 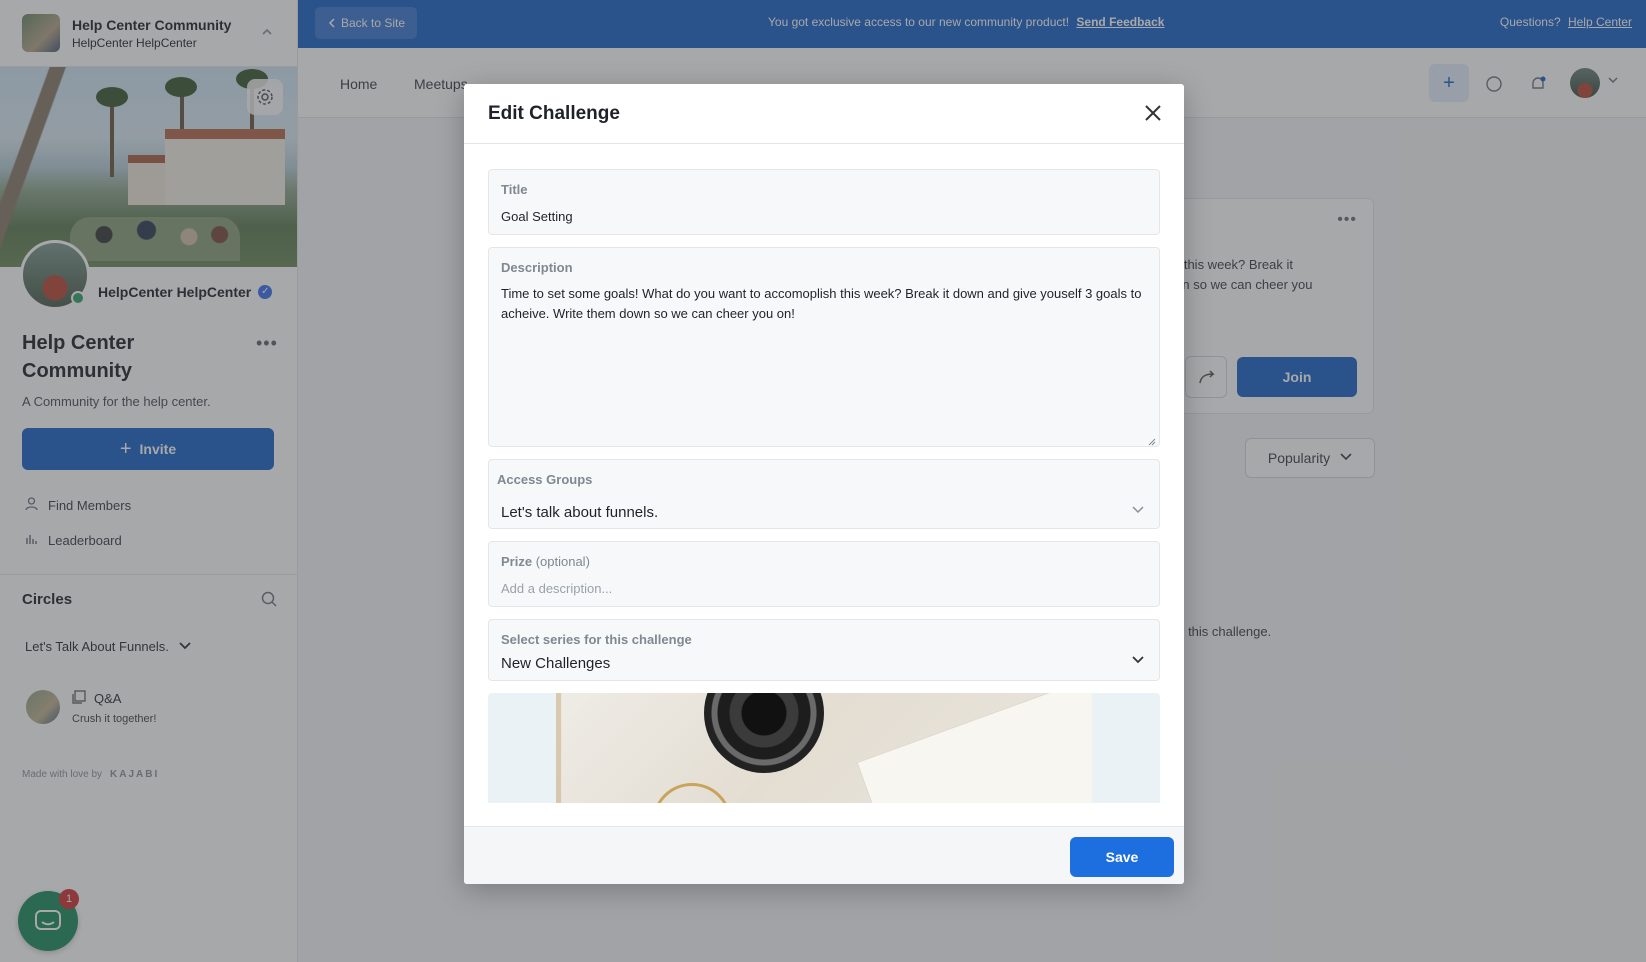 I want to click on description-label: Description, so click(x=537, y=267).